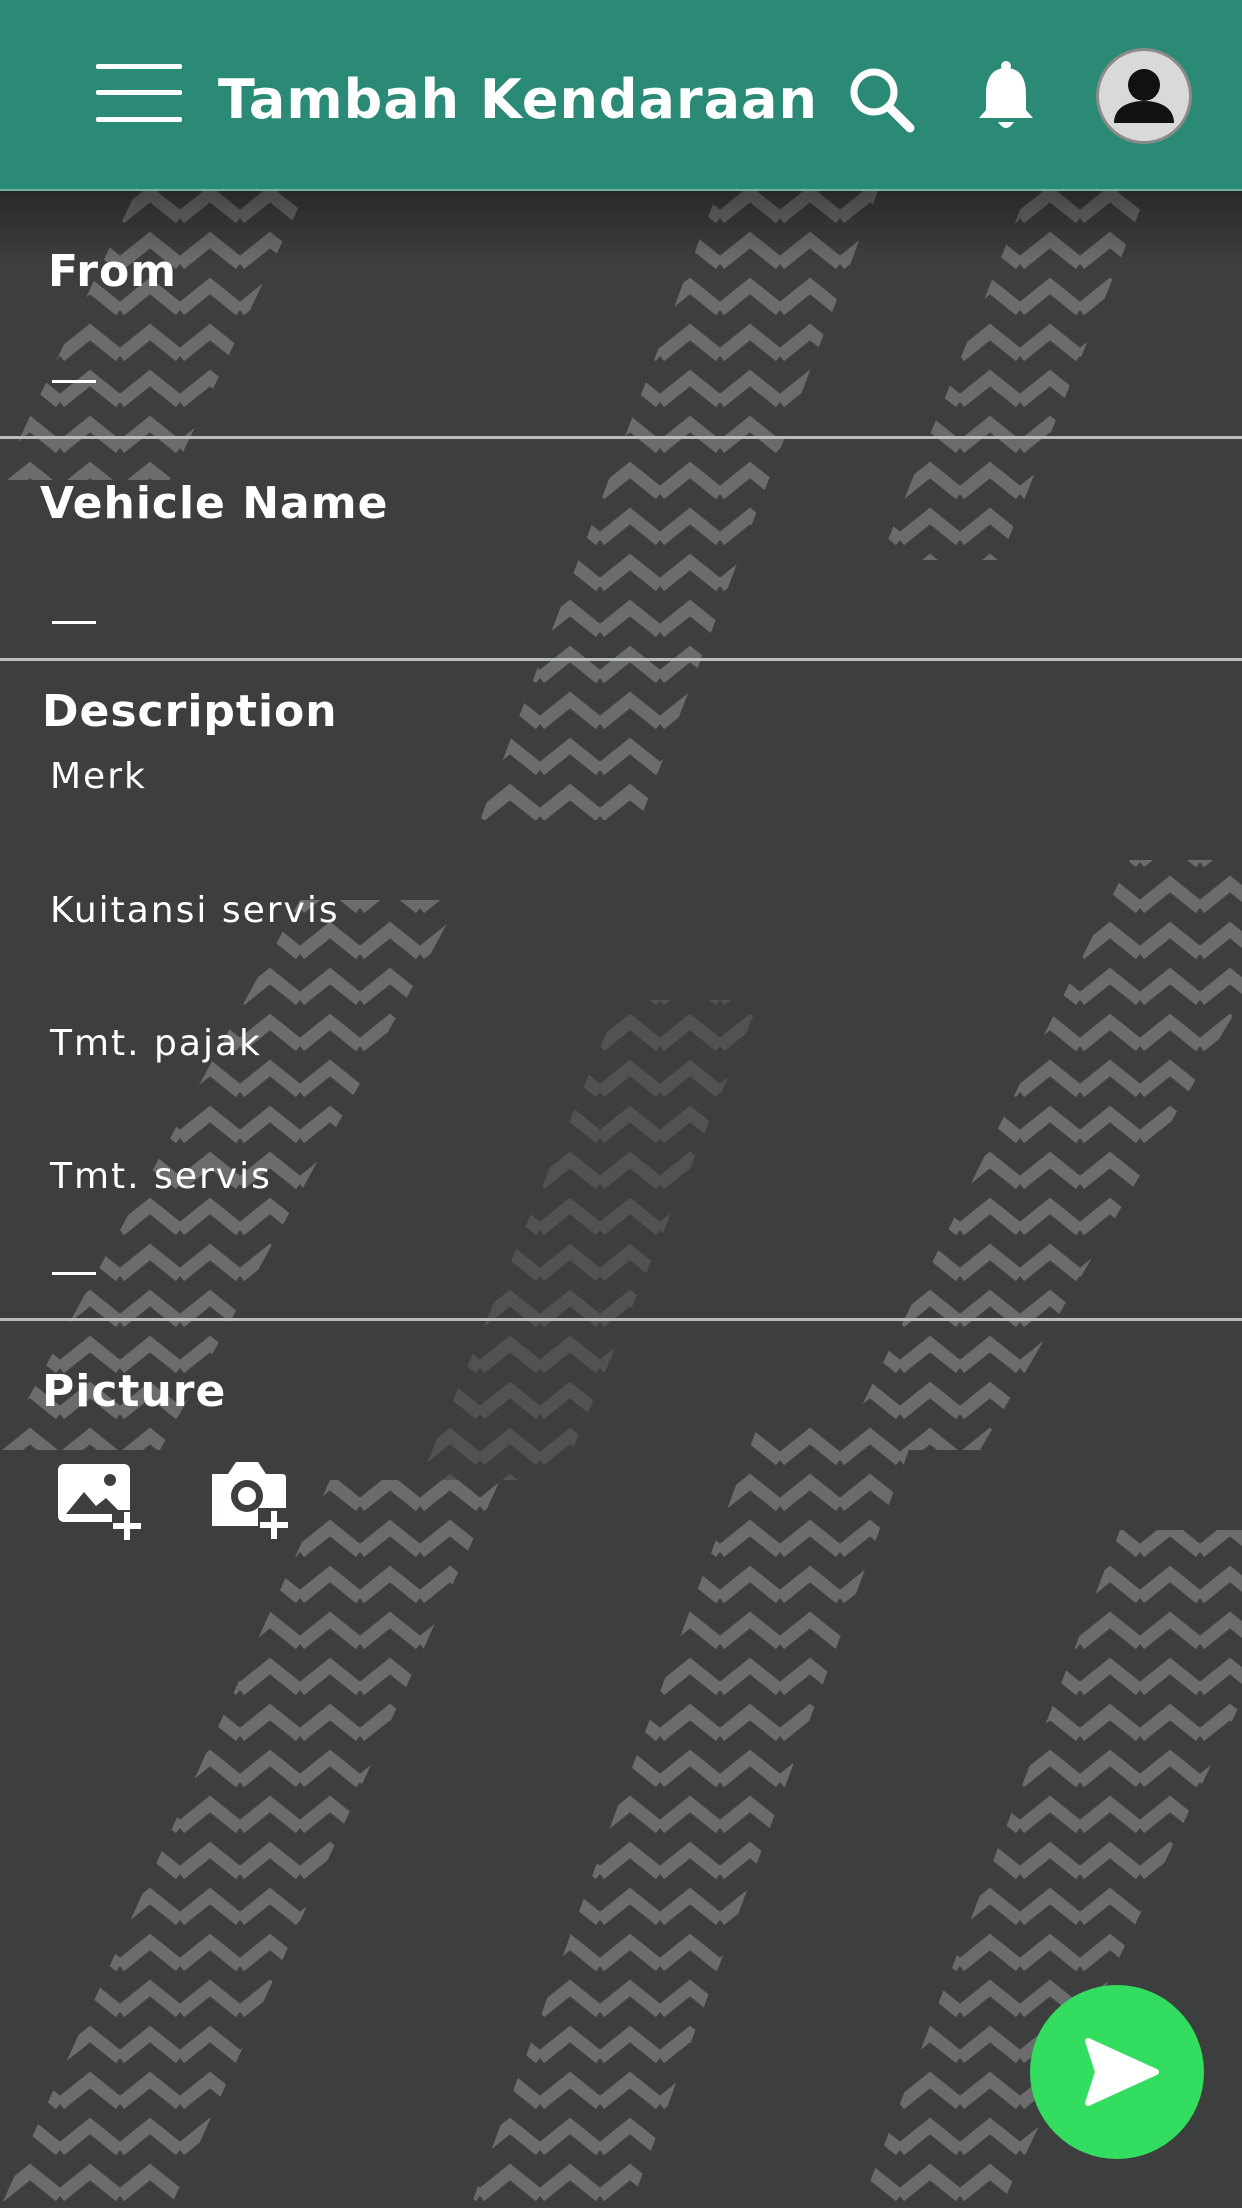 This screenshot has width=1242, height=2208. I want to click on description-item-kuitansi-servis: Kuitansi servis, so click(195, 910).